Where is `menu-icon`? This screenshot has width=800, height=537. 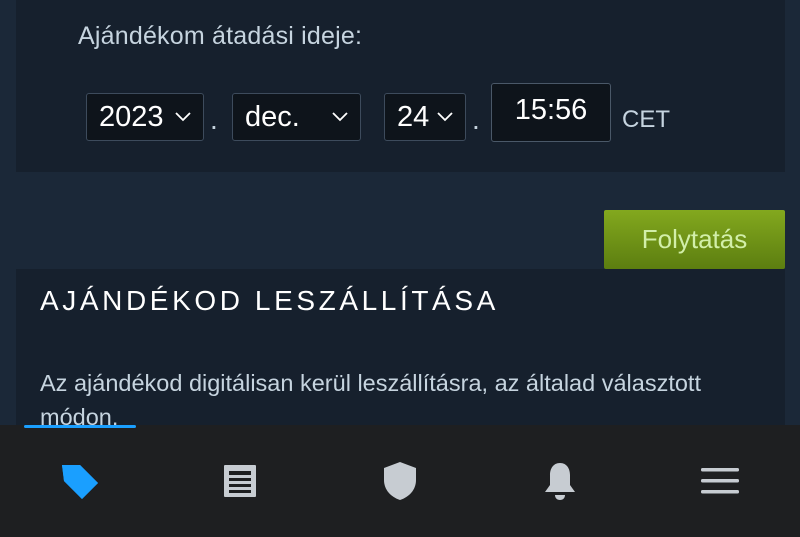 menu-icon is located at coordinates (720, 481).